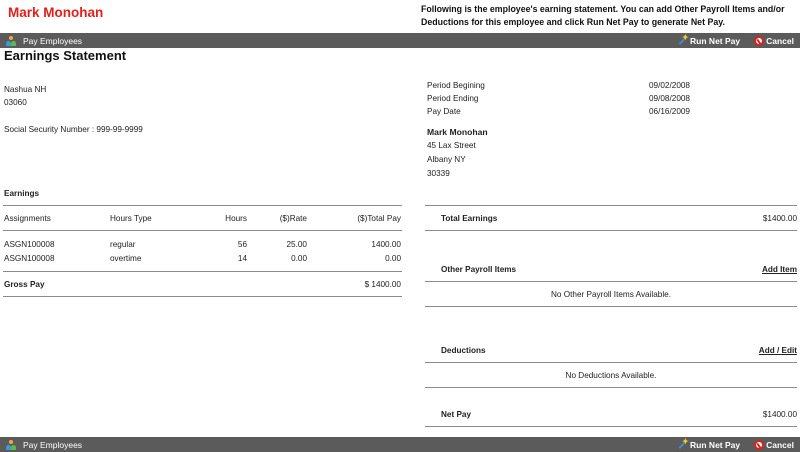 The width and height of the screenshot is (800, 452). What do you see at coordinates (780, 444) in the screenshot?
I see `cancel-label-bottom: Cancel` at bounding box center [780, 444].